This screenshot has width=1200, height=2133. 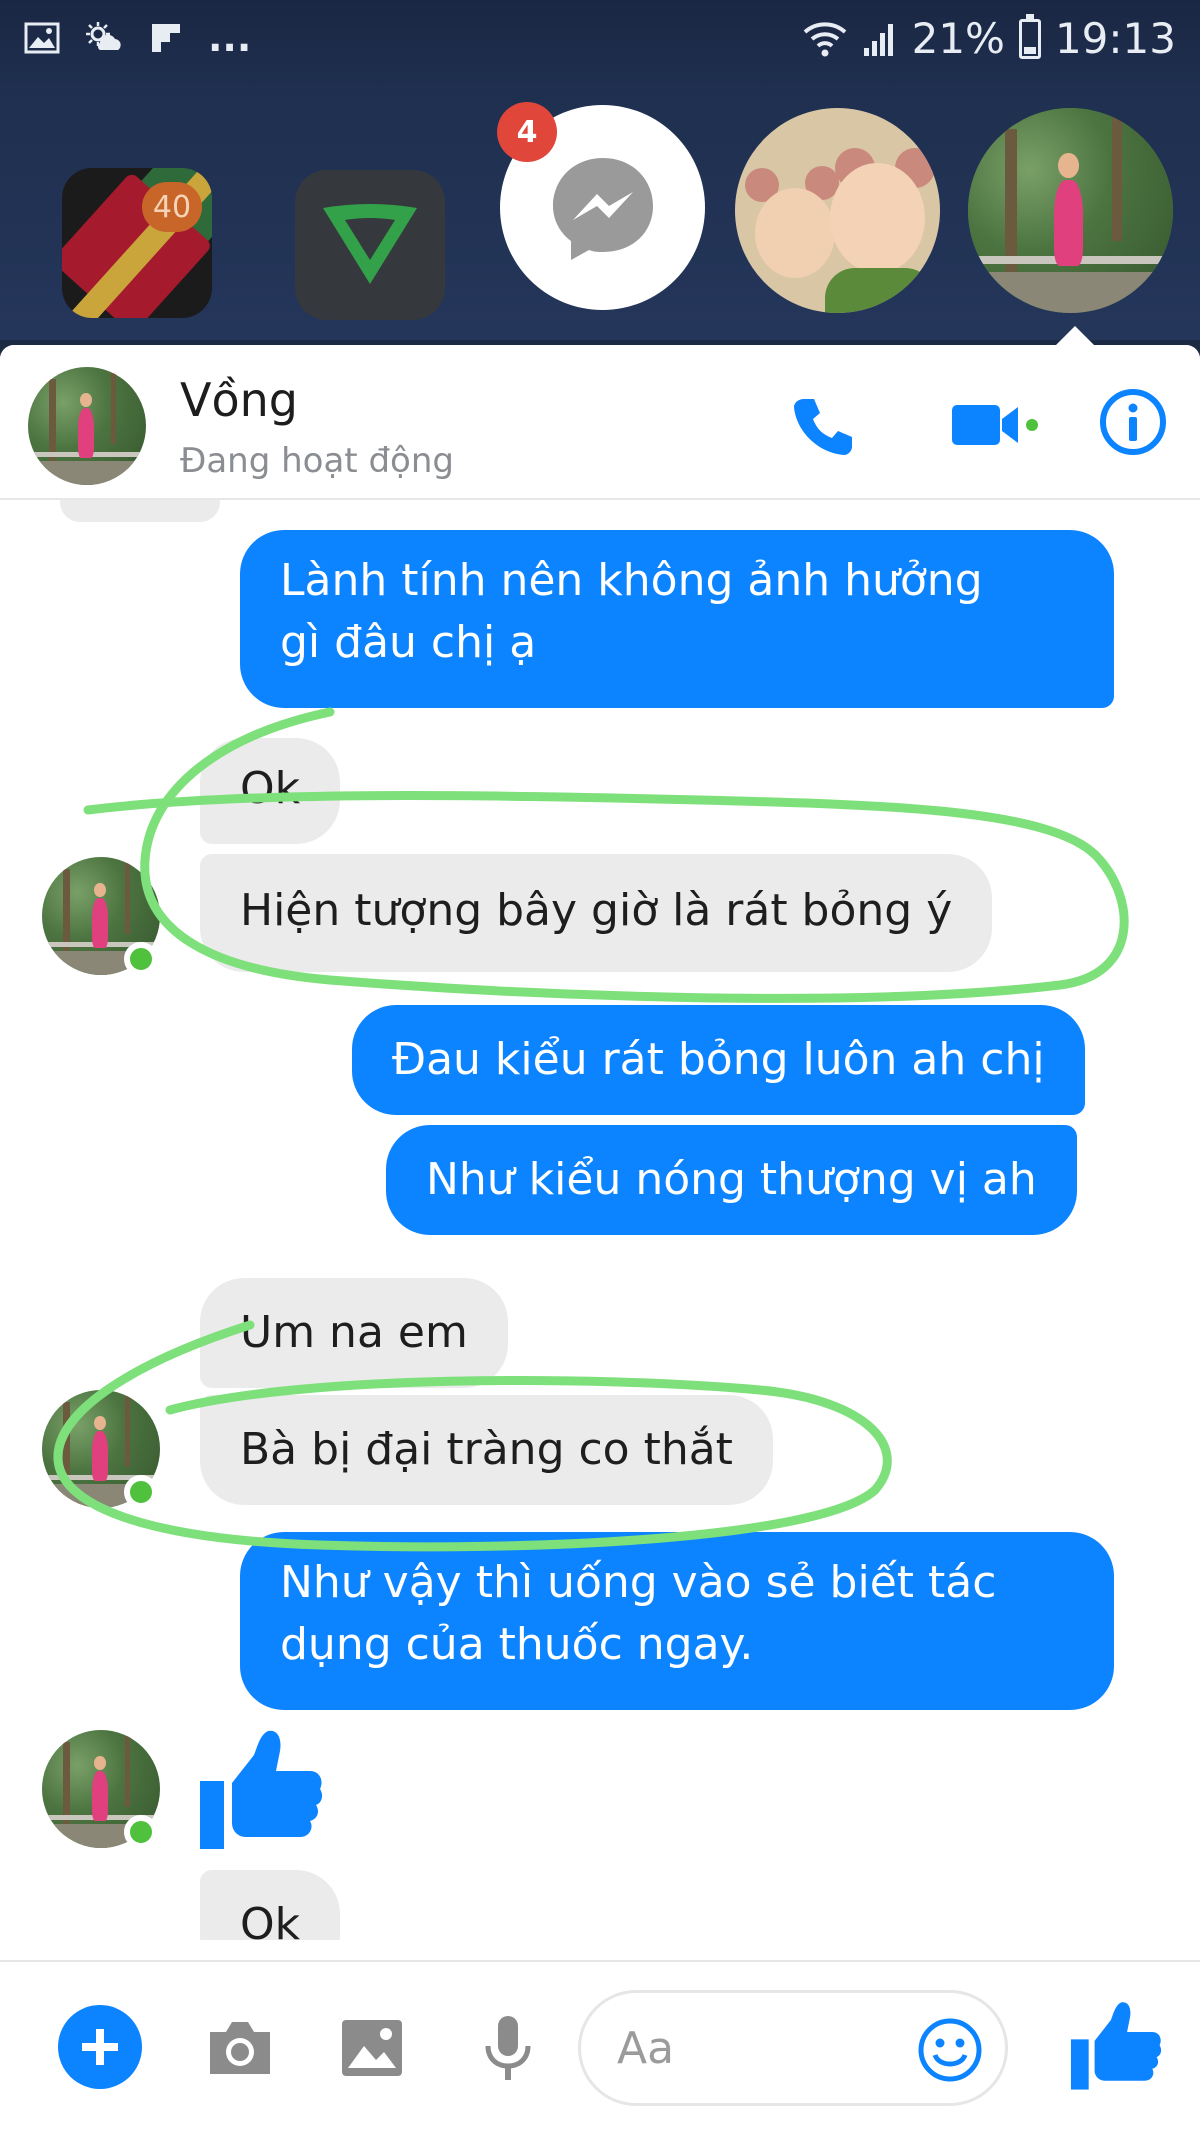 I want to click on wifi-icon, so click(x=824, y=38).